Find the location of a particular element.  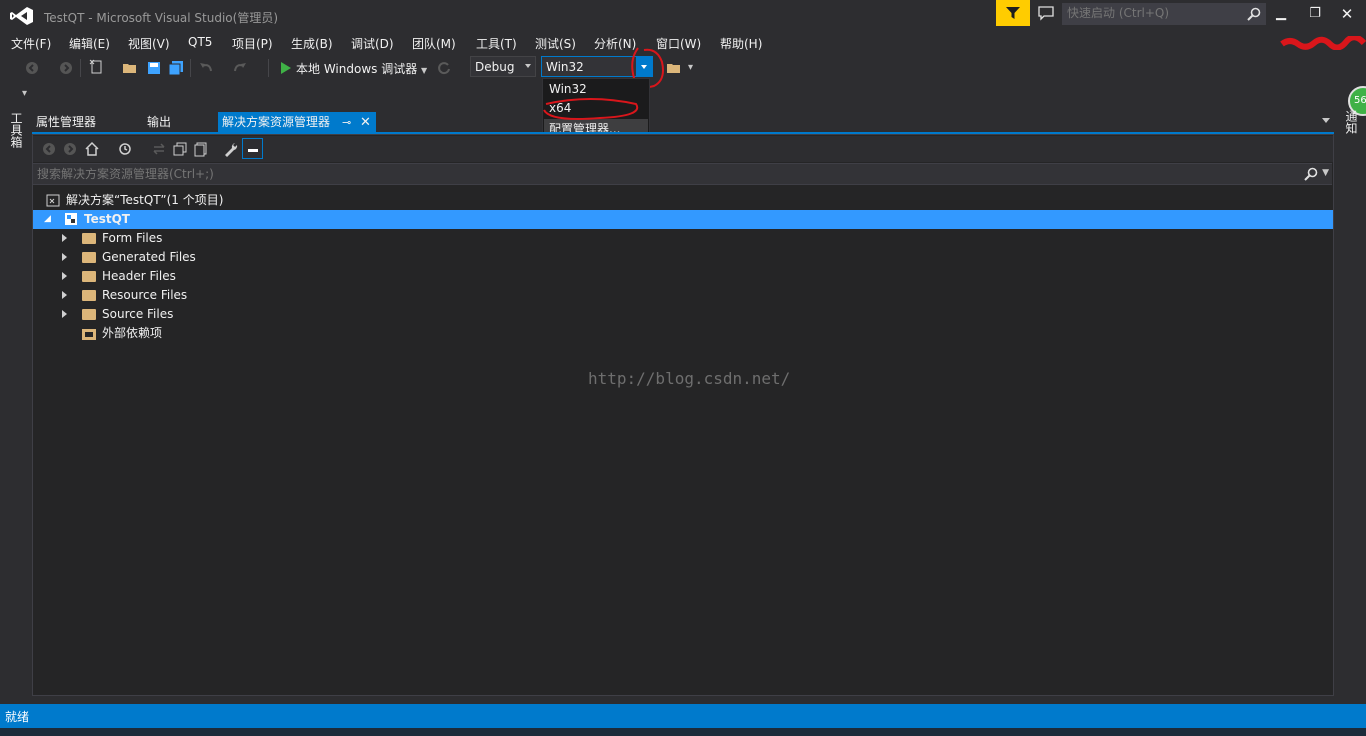

pin-icon: ⊸ is located at coordinates (346, 122).